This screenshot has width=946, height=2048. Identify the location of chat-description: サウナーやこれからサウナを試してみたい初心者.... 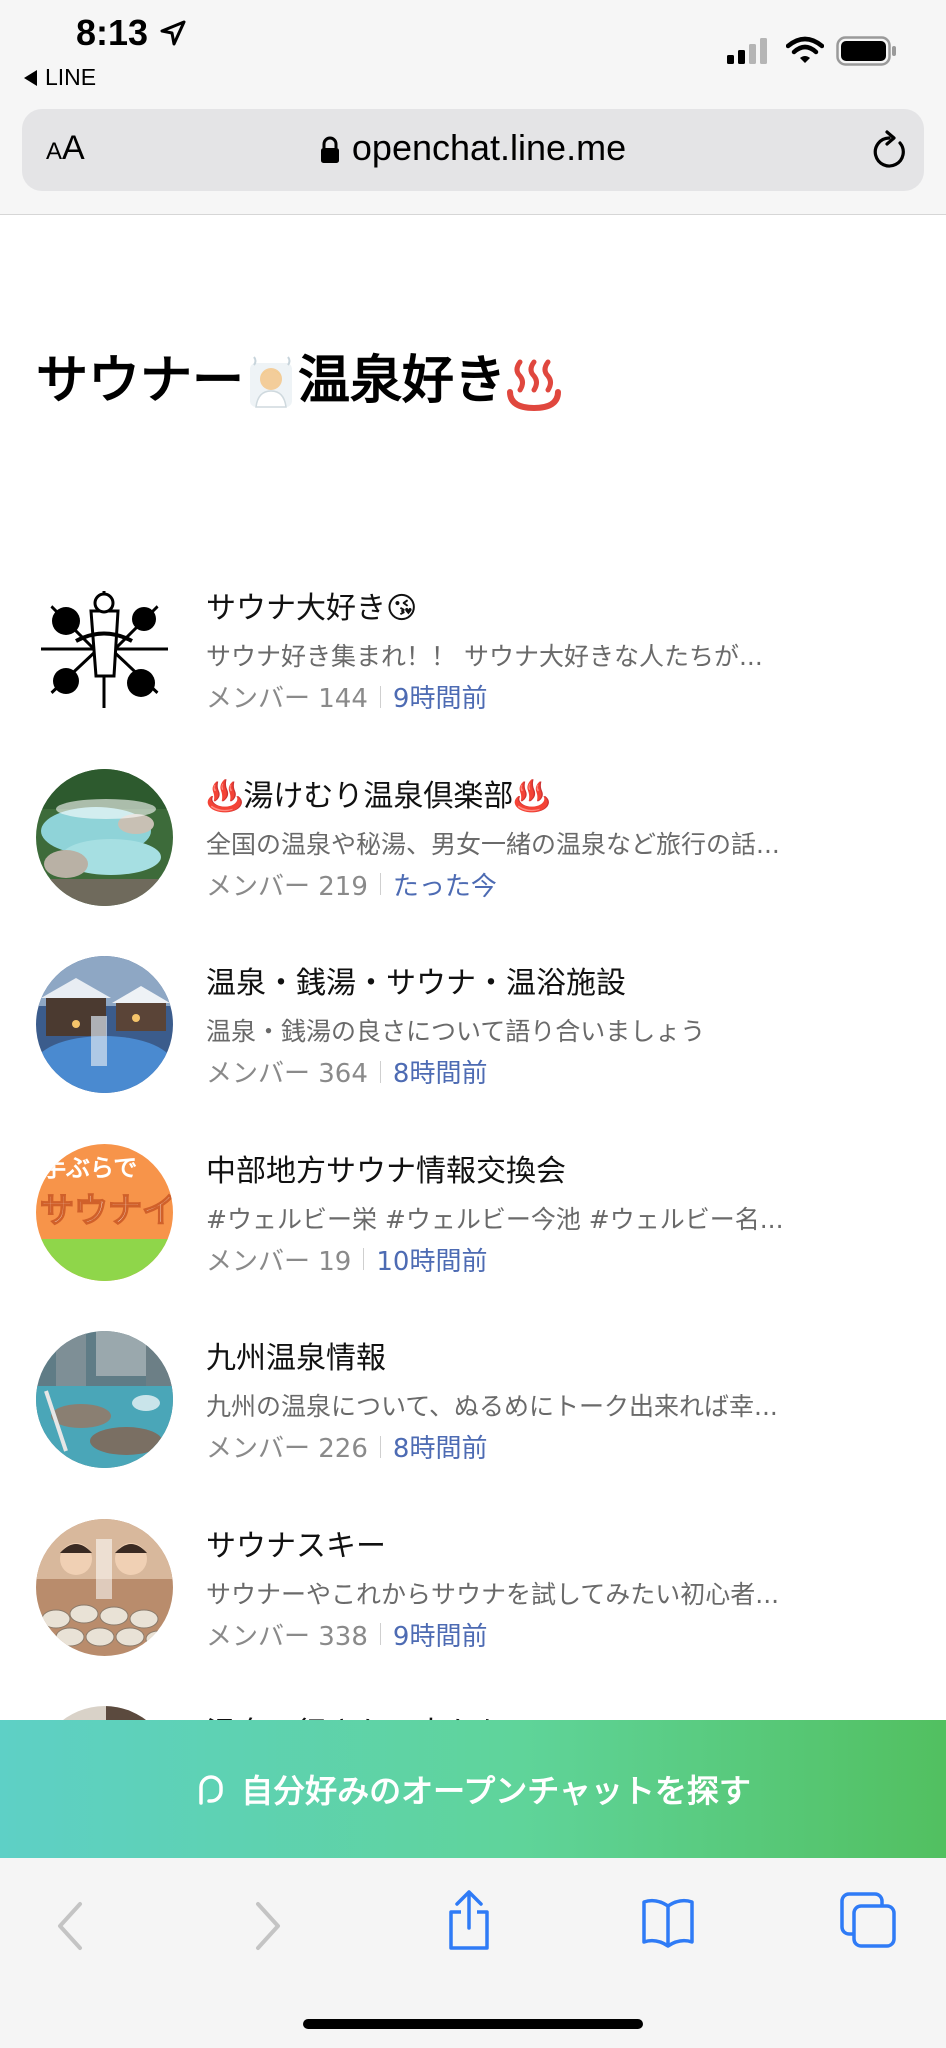
(493, 1594).